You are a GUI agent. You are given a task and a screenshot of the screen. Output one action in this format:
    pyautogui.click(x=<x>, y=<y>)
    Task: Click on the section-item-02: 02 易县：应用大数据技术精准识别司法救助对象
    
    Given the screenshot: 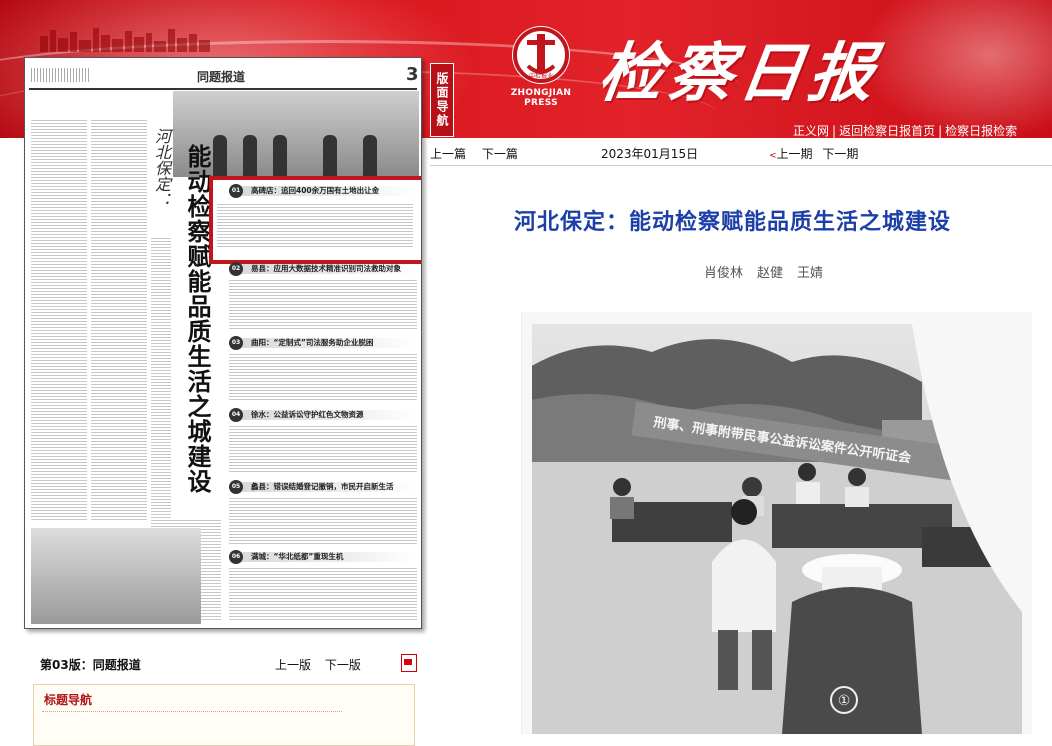 What is the action you would take?
    pyautogui.click(x=325, y=269)
    